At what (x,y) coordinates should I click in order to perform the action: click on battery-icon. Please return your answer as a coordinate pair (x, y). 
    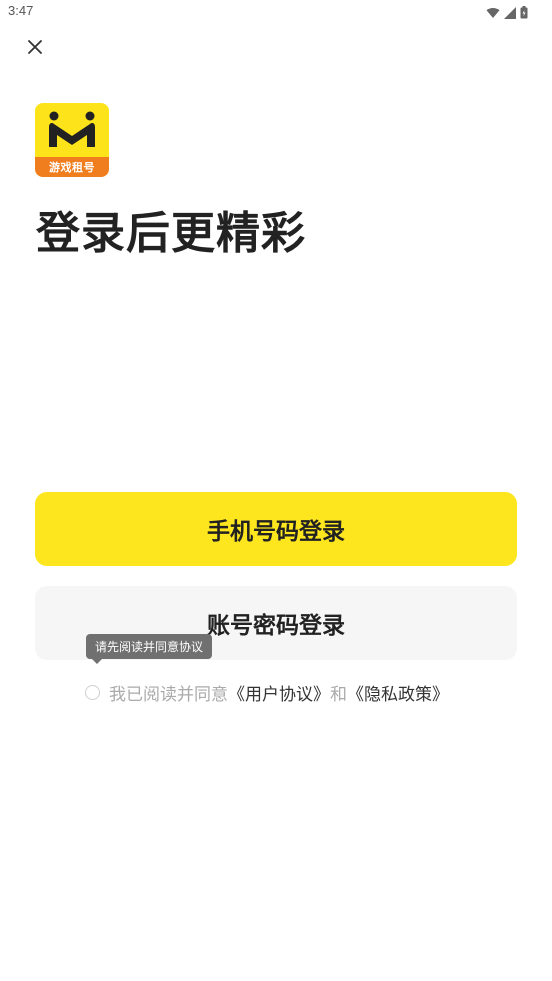
    Looking at the image, I should click on (524, 13).